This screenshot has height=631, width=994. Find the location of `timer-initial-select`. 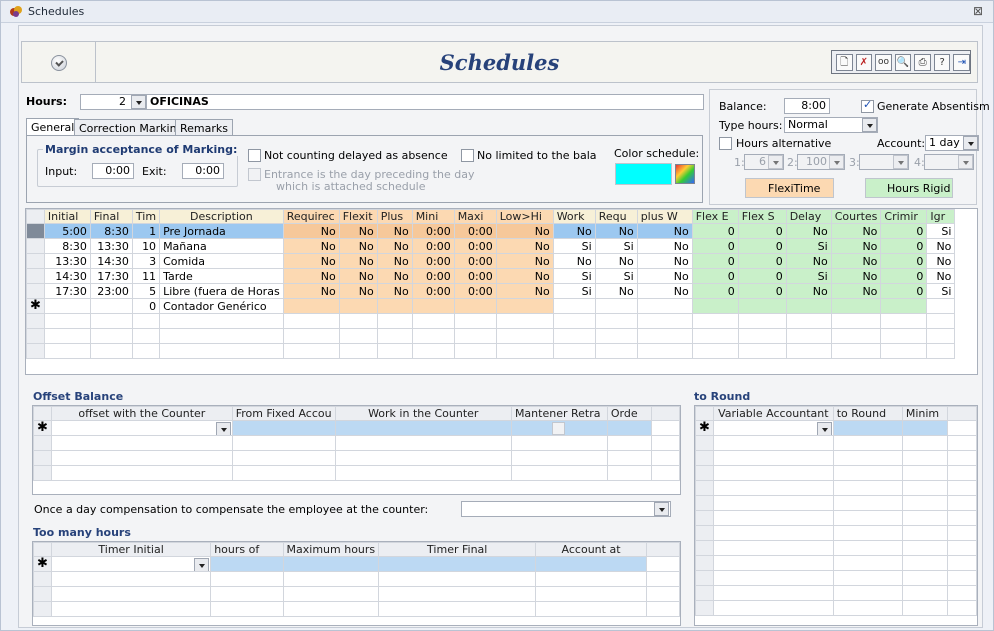

timer-initial-select is located at coordinates (131, 564).